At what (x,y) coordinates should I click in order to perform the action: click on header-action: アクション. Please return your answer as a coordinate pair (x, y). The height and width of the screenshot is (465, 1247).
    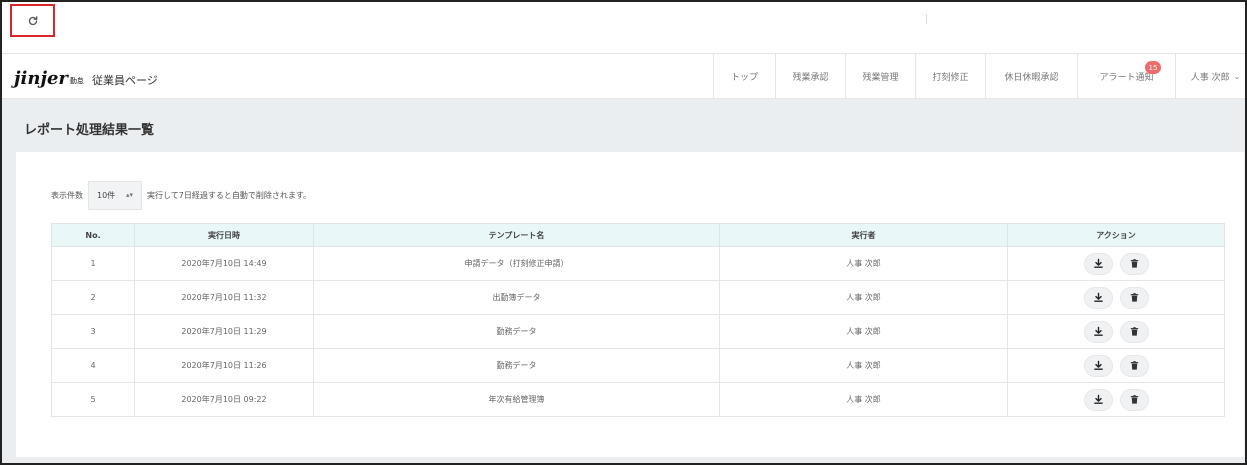
    Looking at the image, I should click on (1116, 235).